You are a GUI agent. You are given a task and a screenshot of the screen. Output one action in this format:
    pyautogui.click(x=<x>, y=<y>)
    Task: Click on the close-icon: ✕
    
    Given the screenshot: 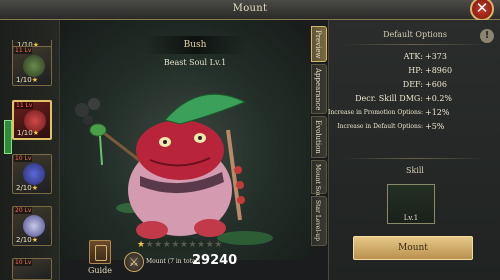 What is the action you would take?
    pyautogui.click(x=482, y=8)
    